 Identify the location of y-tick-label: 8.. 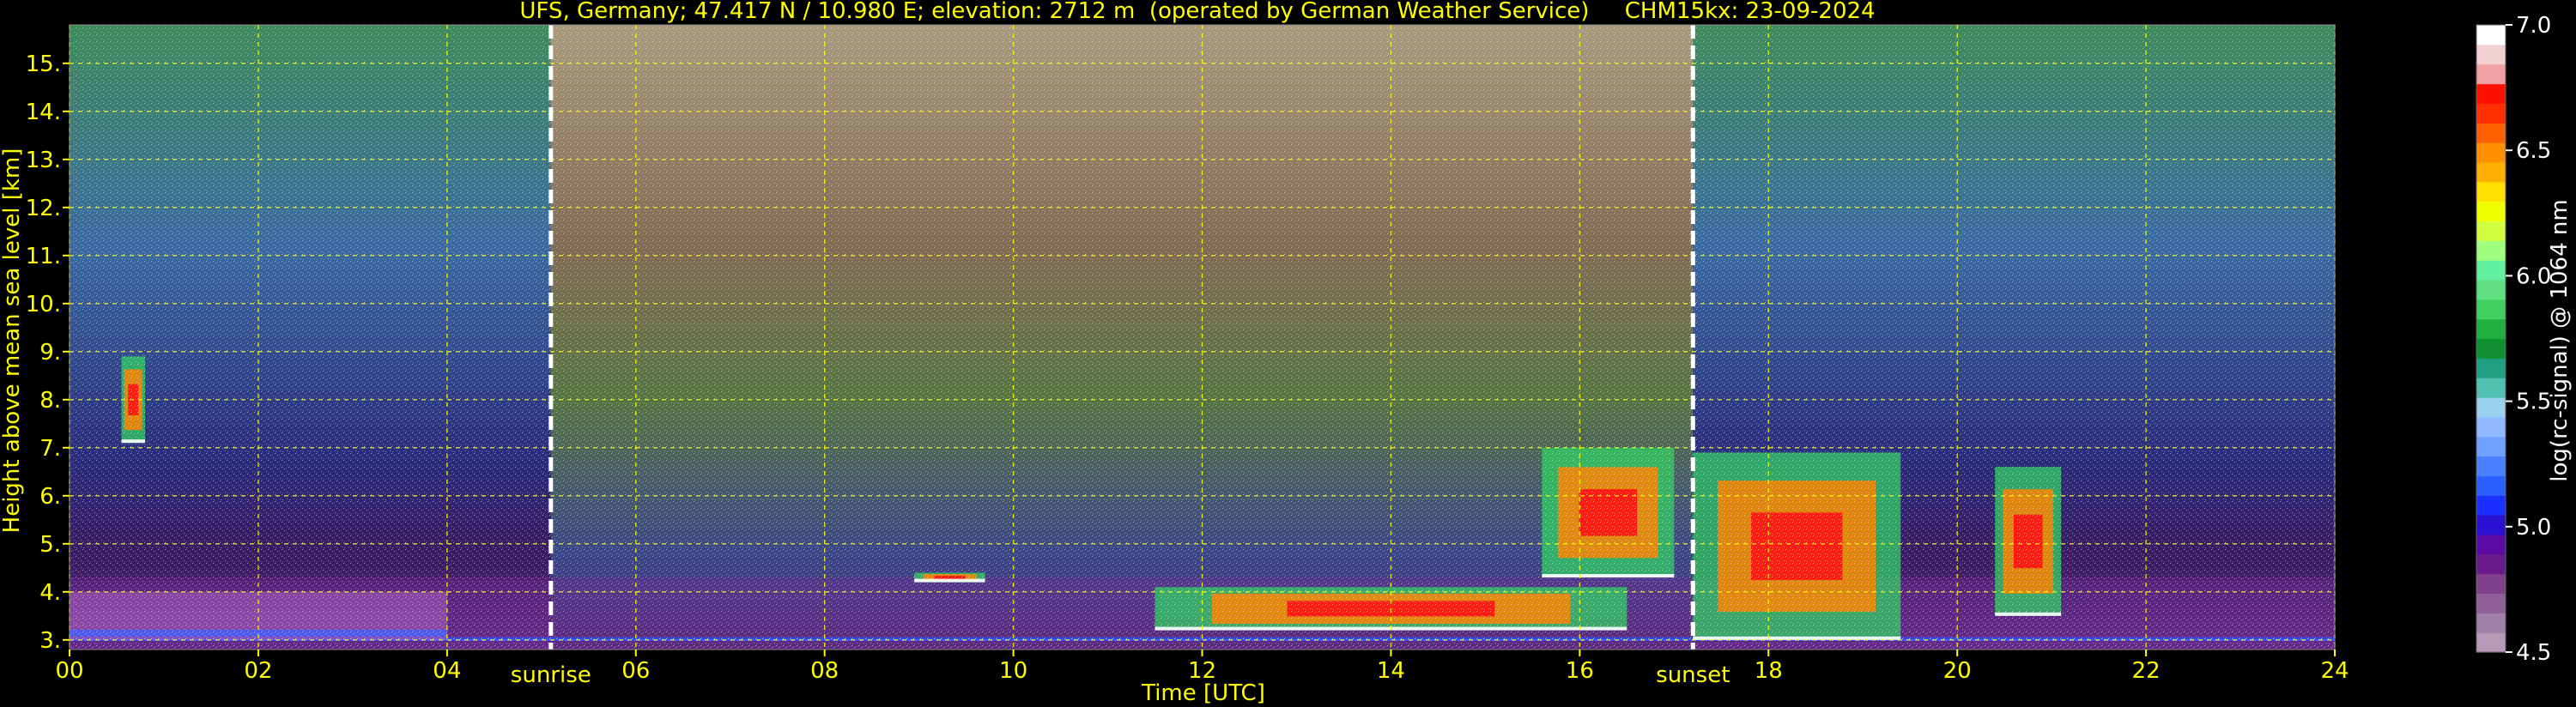
(50, 401).